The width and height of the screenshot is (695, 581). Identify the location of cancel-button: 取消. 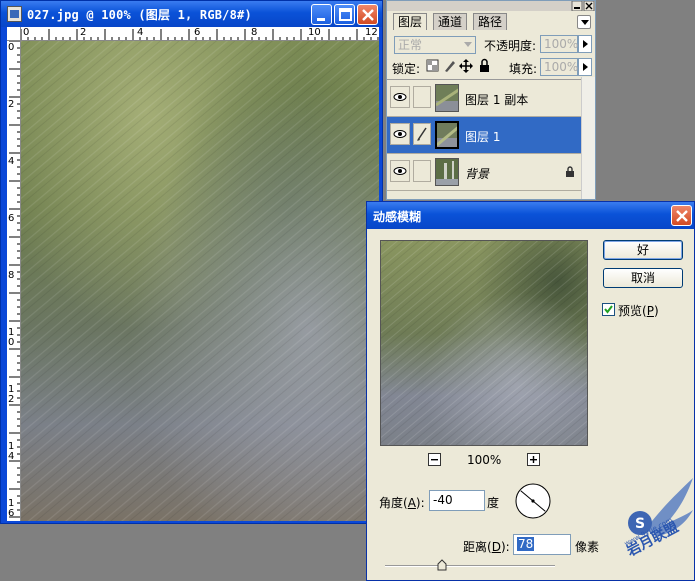
(643, 278).